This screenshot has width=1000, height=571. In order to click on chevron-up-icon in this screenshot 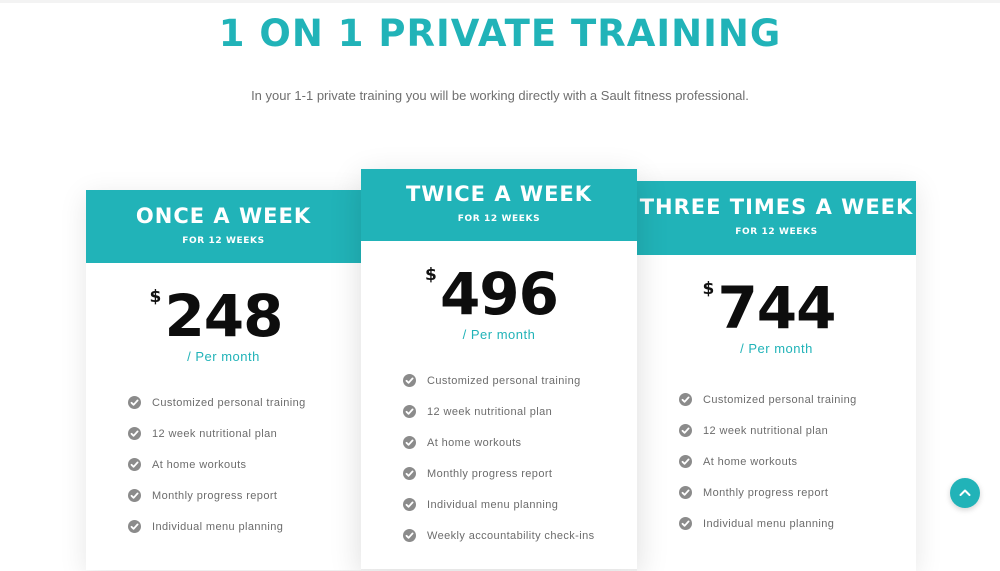, I will do `click(965, 492)`.